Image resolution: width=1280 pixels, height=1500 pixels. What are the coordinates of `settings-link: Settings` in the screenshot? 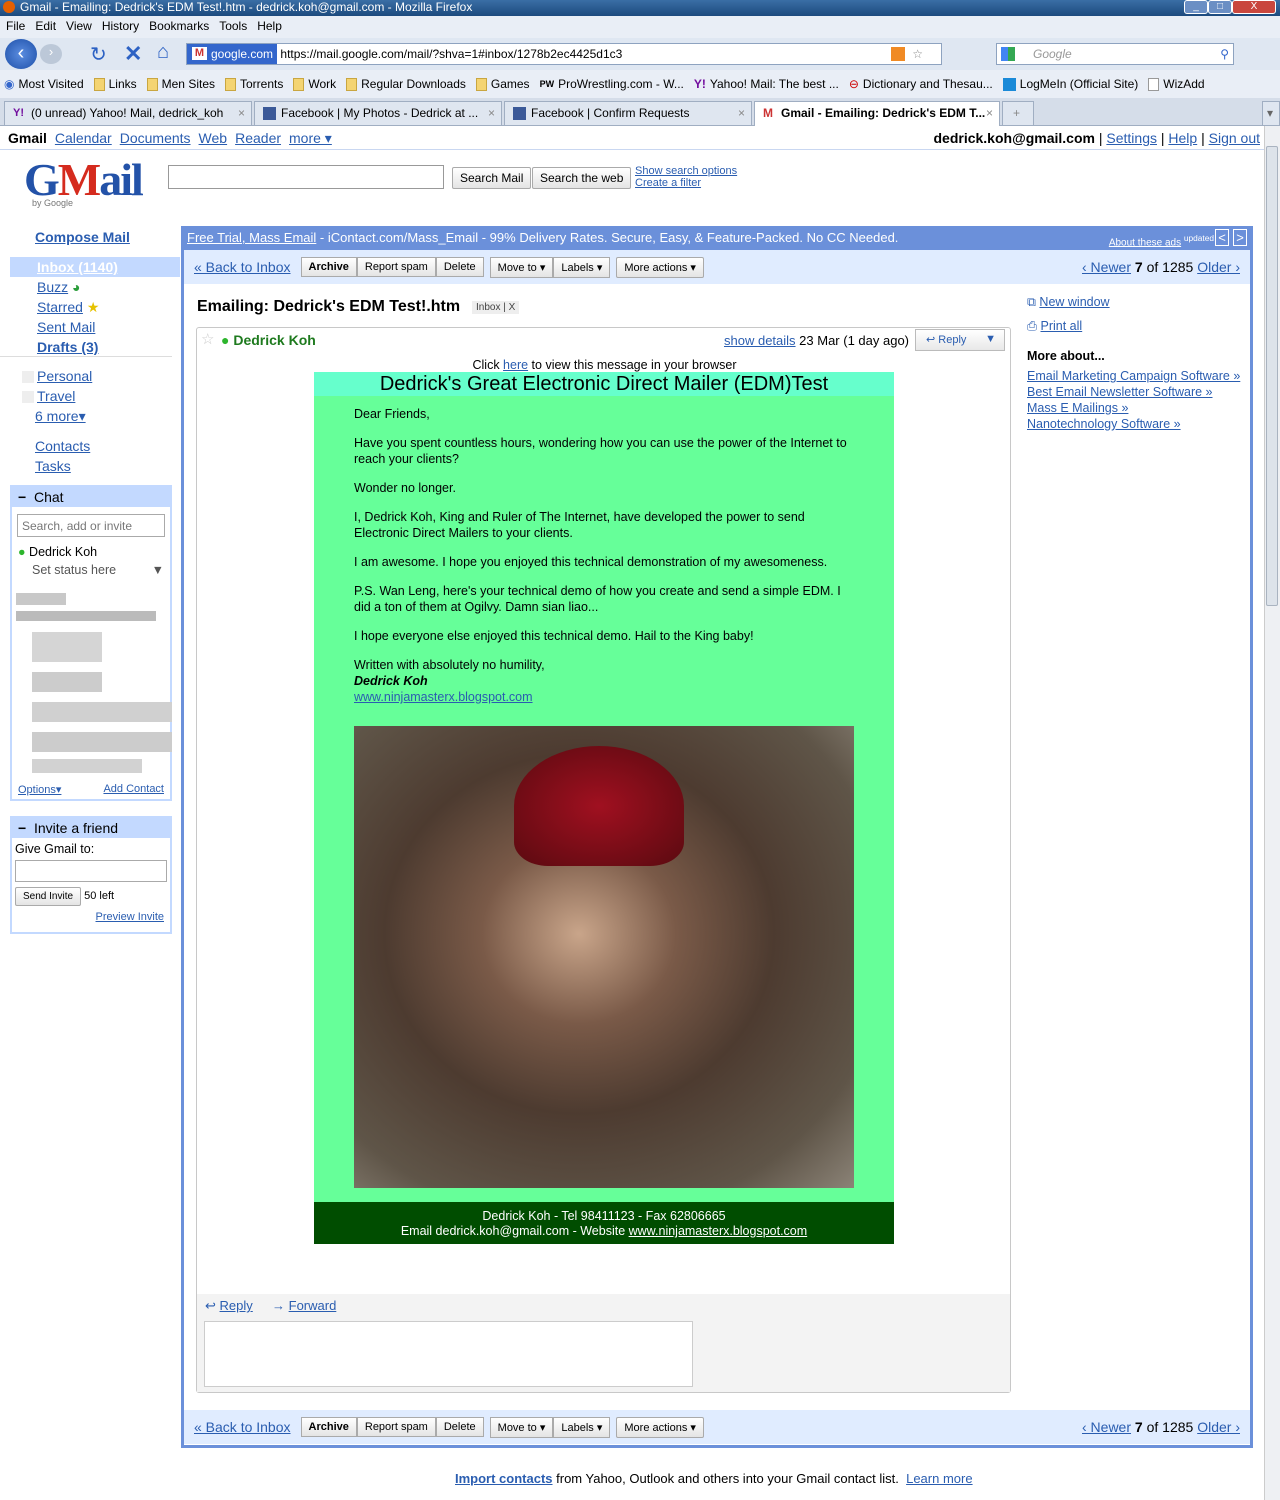 It's located at (1131, 138).